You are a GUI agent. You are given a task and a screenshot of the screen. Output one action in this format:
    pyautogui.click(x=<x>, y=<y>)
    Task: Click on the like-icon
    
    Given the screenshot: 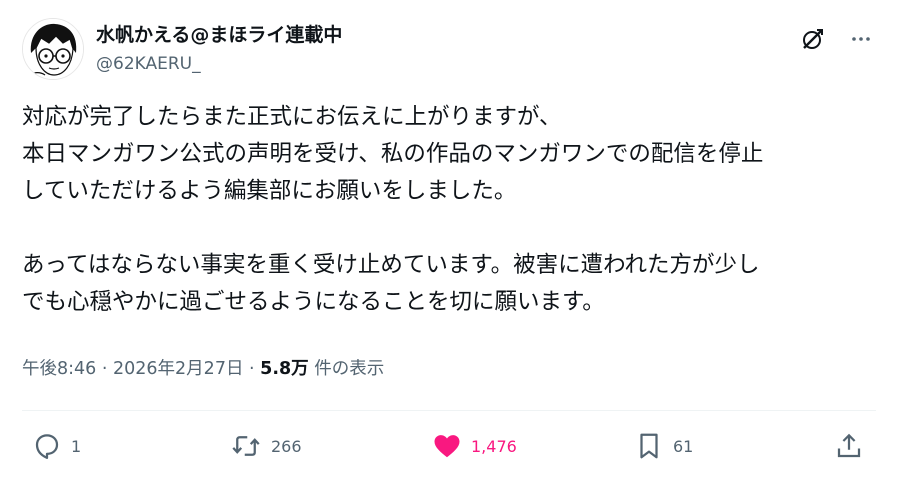 What is the action you would take?
    pyautogui.click(x=447, y=446)
    